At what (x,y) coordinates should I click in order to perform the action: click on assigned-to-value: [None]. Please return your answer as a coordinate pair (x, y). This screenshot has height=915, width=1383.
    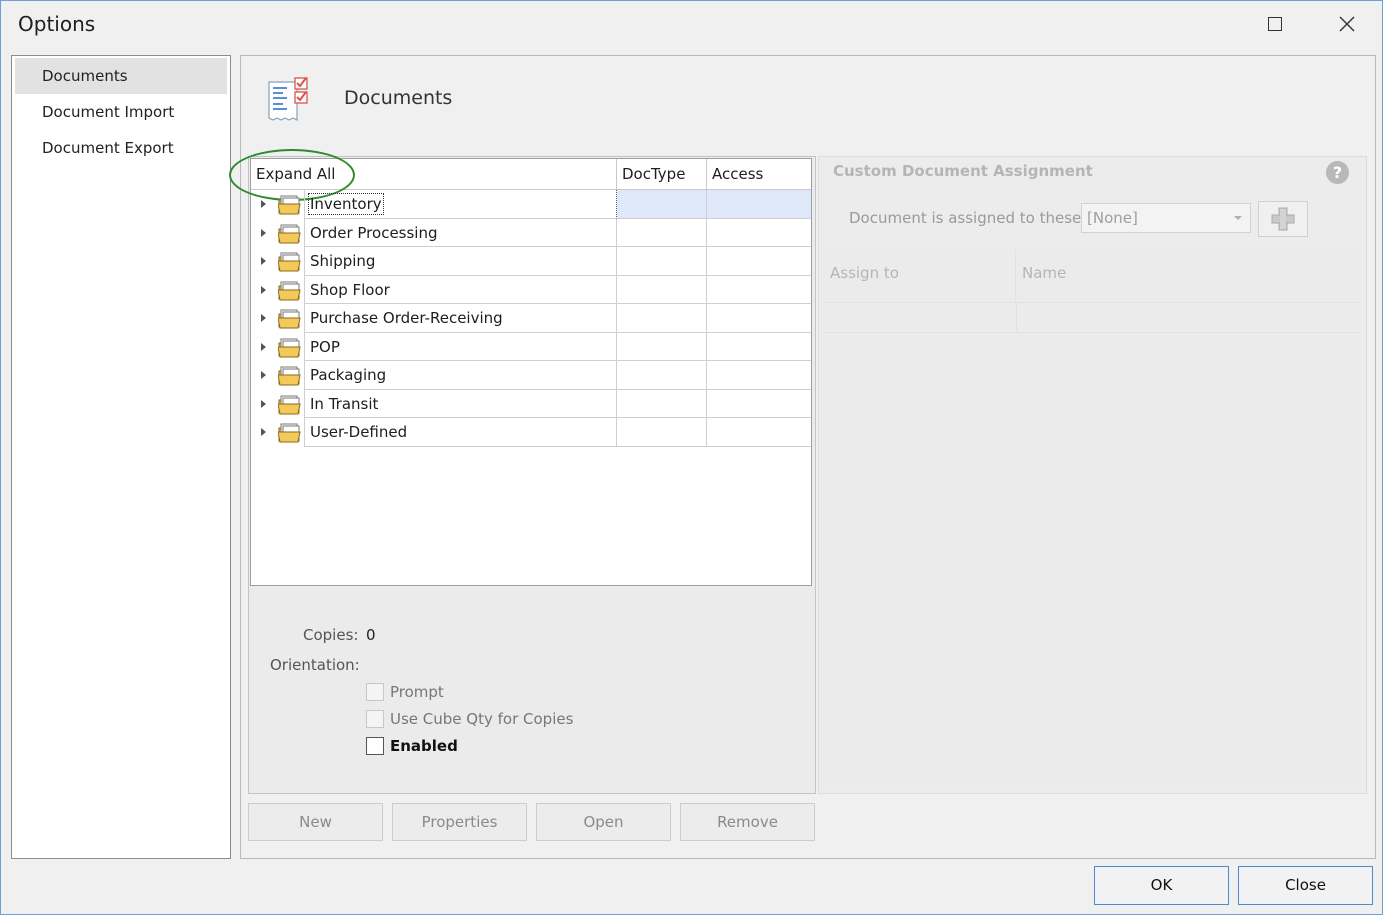
    Looking at the image, I should click on (1112, 218).